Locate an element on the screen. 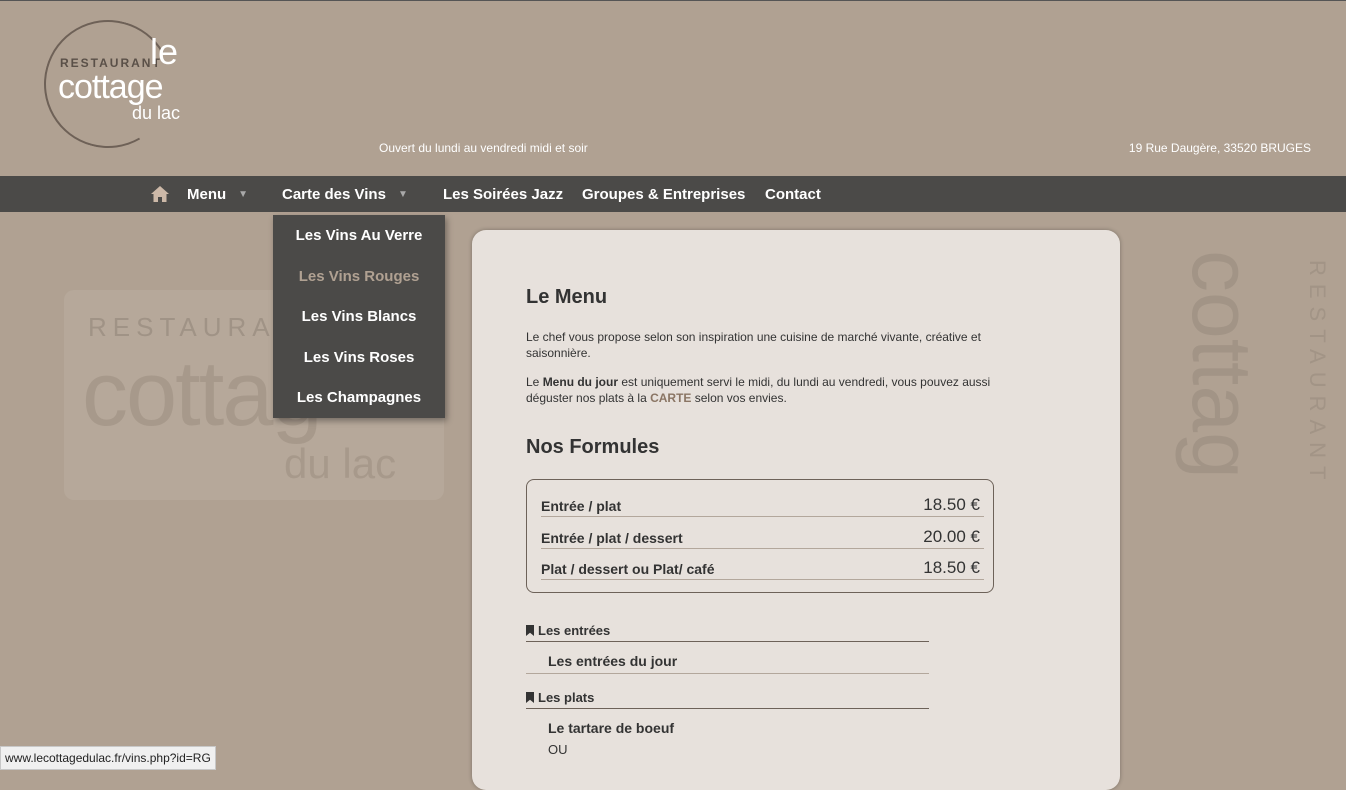 The width and height of the screenshot is (1346, 790). formule-name: Entrée / plat / dessert is located at coordinates (612, 538).